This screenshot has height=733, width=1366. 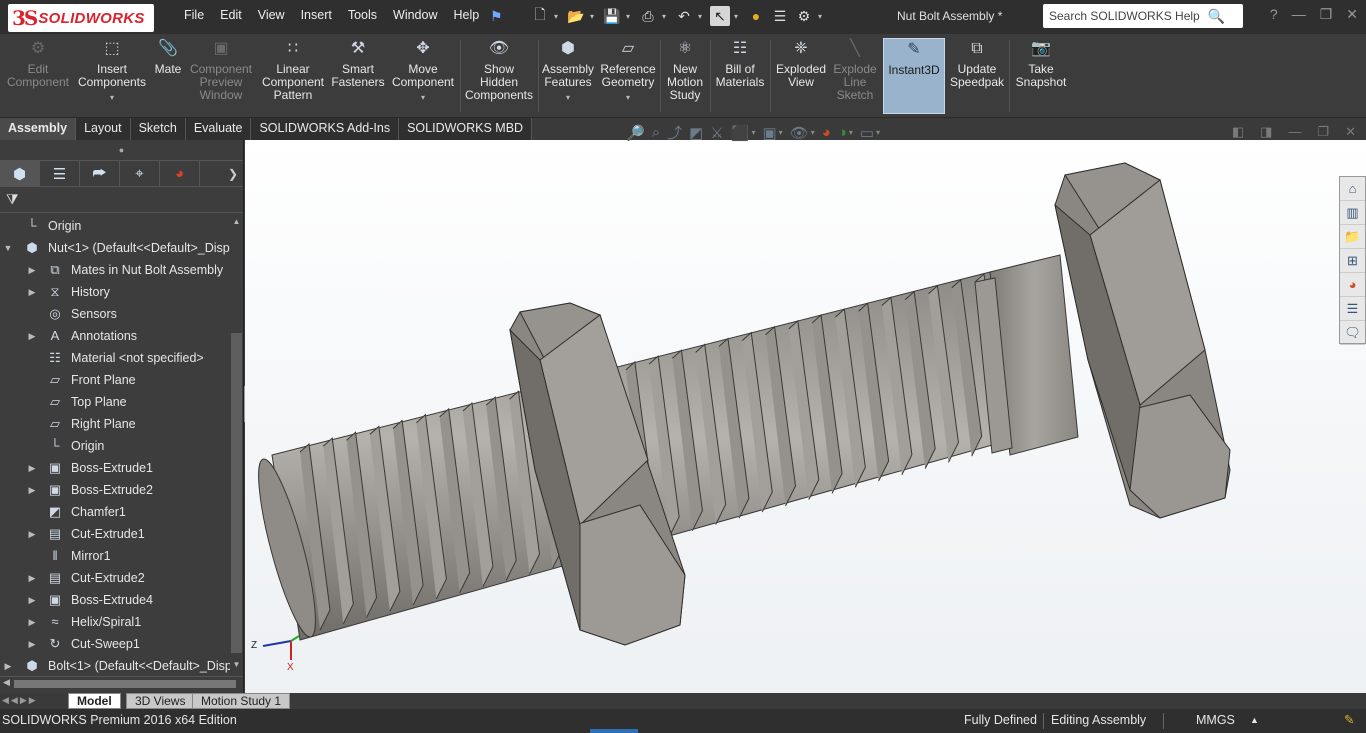 What do you see at coordinates (194, 15) in the screenshot?
I see `menu-file: File` at bounding box center [194, 15].